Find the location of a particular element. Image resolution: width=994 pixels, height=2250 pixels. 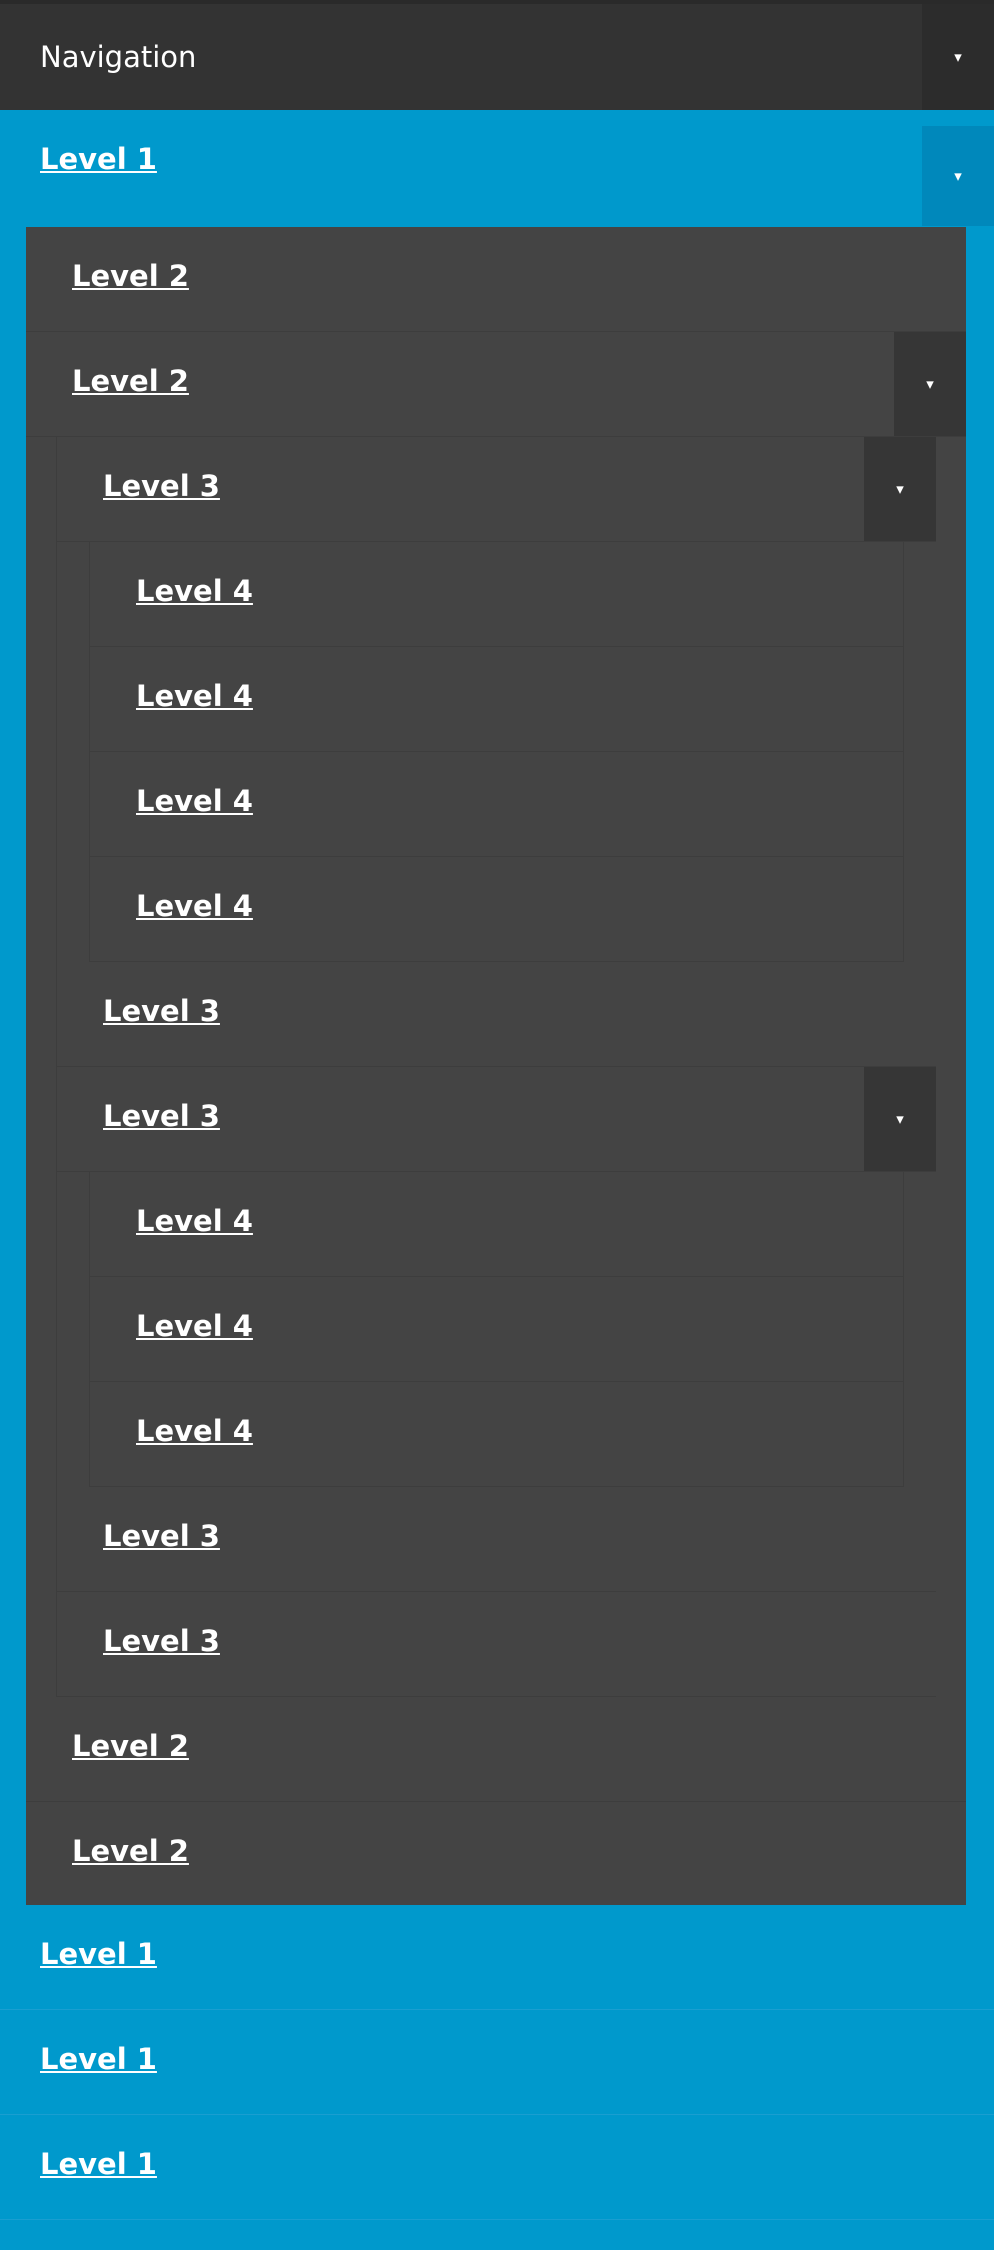

navigation-title: Navigation is located at coordinates (118, 57).